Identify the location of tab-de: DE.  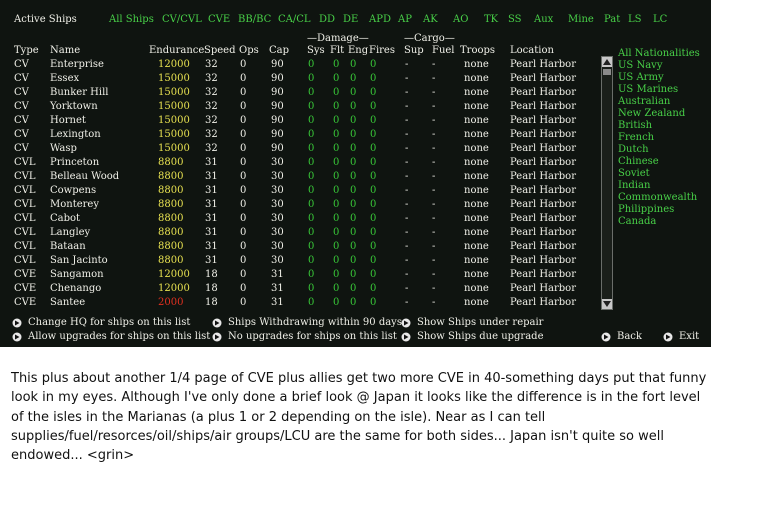
(350, 19).